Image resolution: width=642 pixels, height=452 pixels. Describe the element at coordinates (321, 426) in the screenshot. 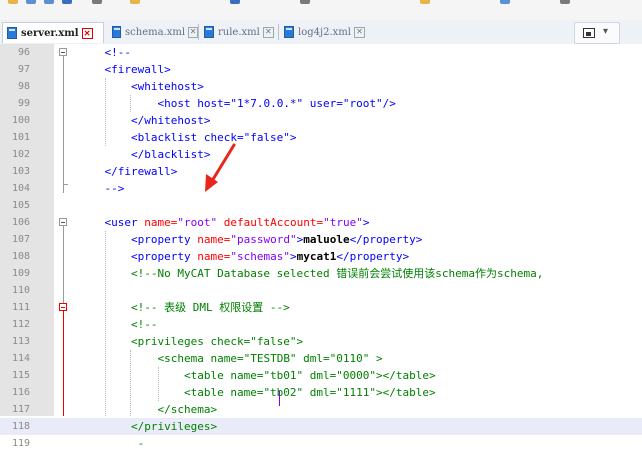

I see `code-line: 118 </privileges>` at that location.